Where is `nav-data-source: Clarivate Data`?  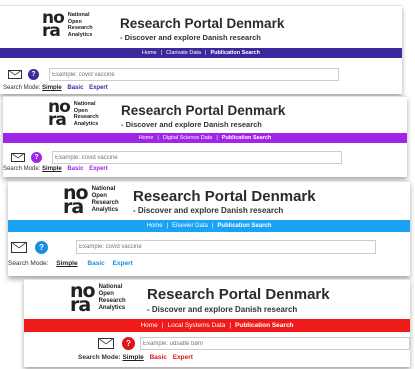 nav-data-source: Clarivate Data is located at coordinates (183, 53).